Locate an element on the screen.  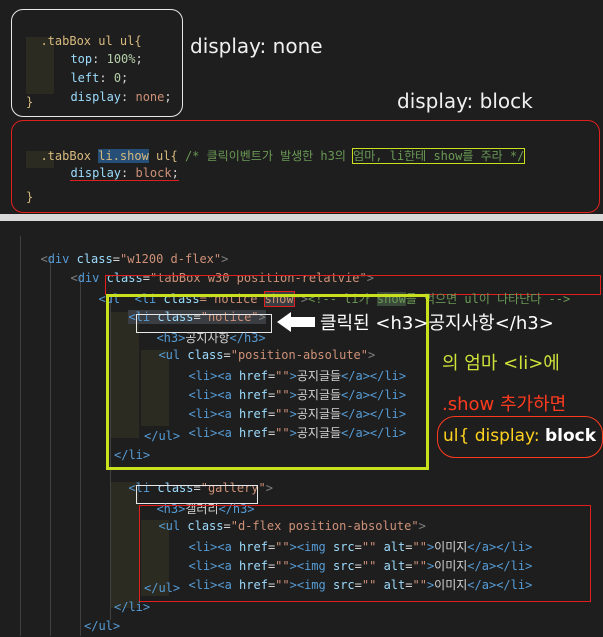
css-rule-line-4: display: none; is located at coordinates (121, 97).